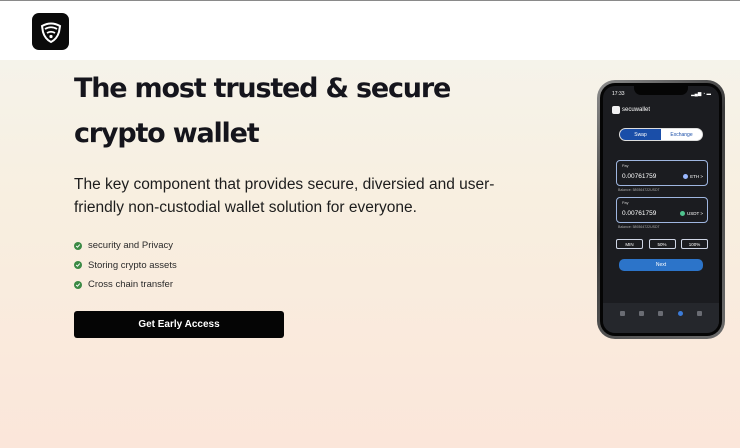 The width and height of the screenshot is (740, 448). Describe the element at coordinates (616, 110) in the screenshot. I see `app-logo-icon` at that location.